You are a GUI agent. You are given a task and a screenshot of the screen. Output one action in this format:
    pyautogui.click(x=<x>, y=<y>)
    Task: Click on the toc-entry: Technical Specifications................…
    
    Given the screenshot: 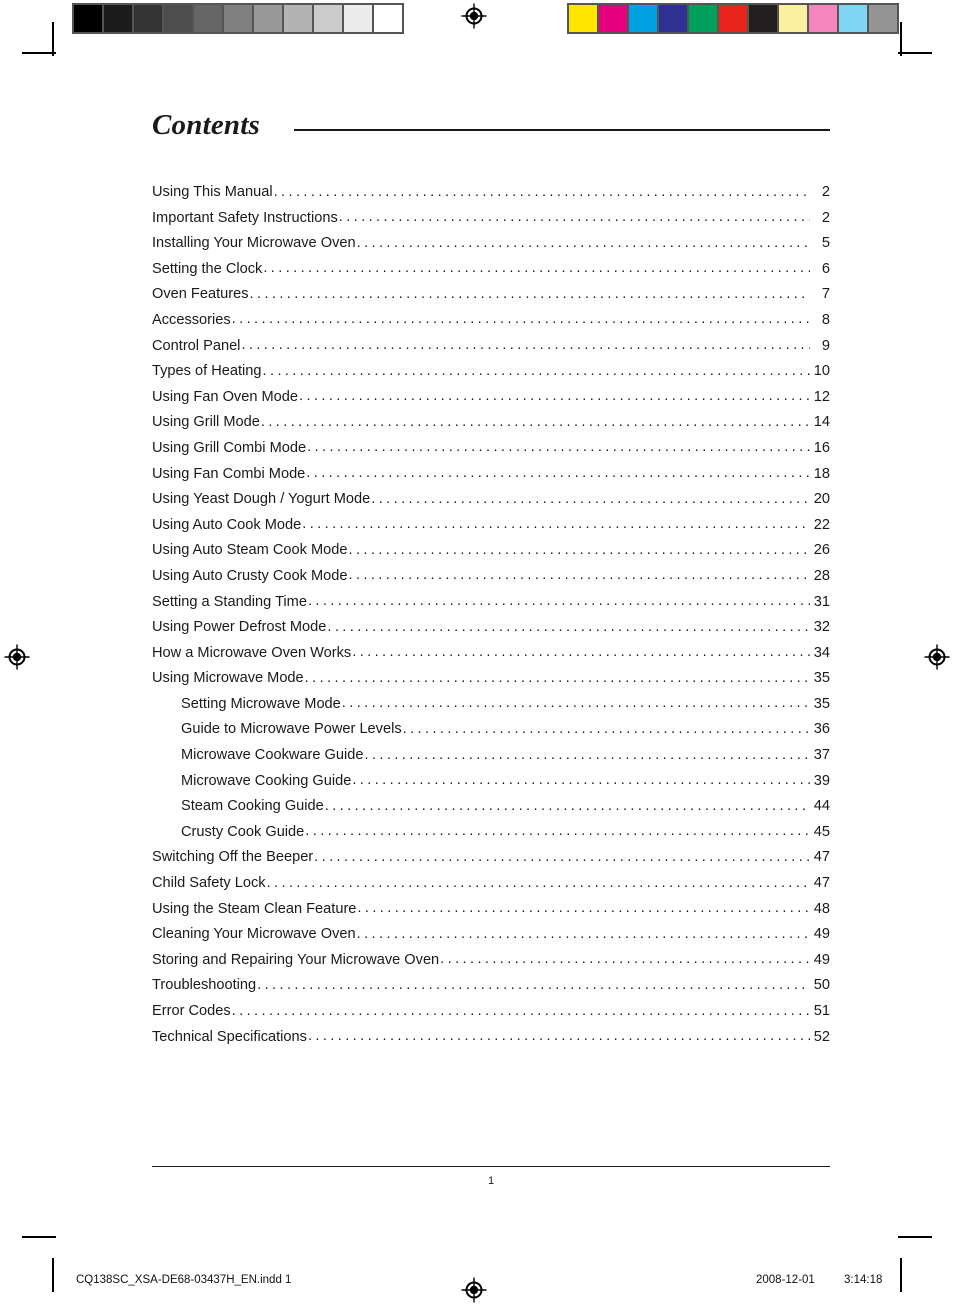 What is the action you would take?
    pyautogui.click(x=491, y=1042)
    